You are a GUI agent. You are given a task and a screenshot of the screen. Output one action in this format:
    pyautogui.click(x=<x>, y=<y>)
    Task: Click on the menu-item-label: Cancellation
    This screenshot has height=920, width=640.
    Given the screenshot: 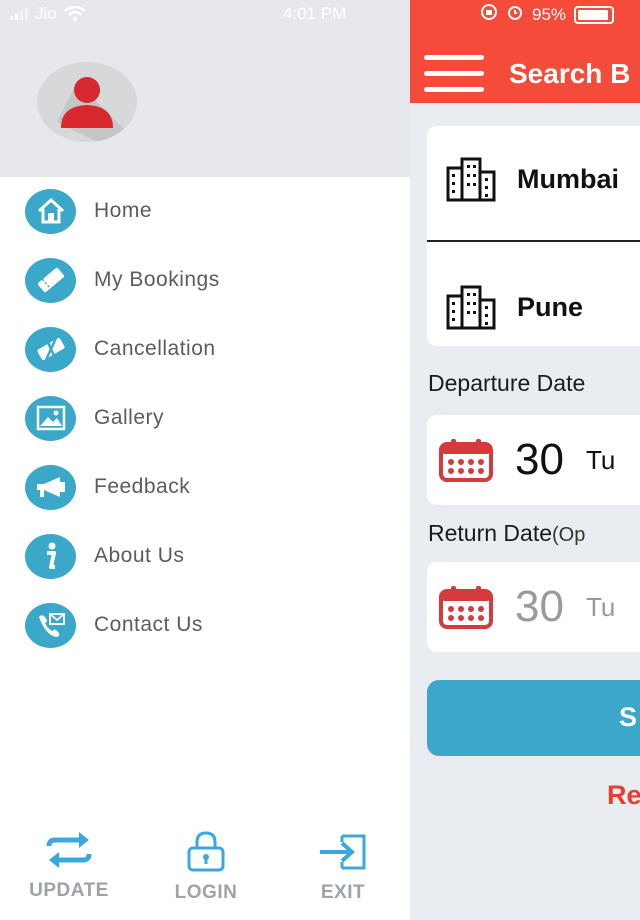 What is the action you would take?
    pyautogui.click(x=155, y=348)
    